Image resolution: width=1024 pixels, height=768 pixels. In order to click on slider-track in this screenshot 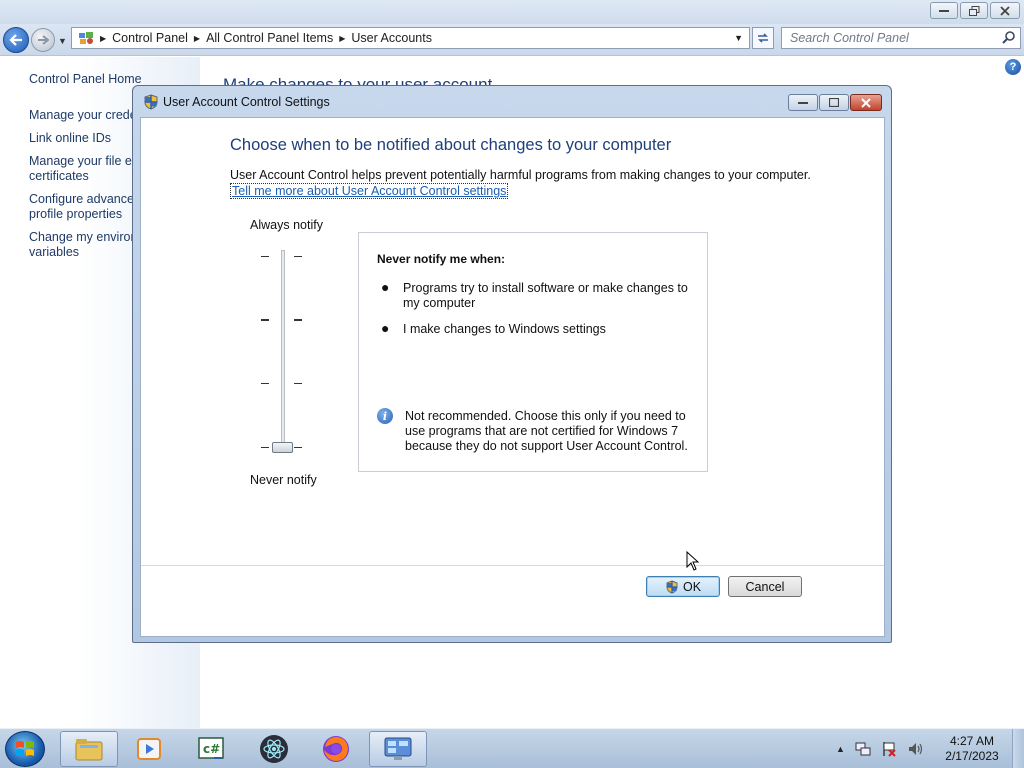, I will do `click(283, 350)`.